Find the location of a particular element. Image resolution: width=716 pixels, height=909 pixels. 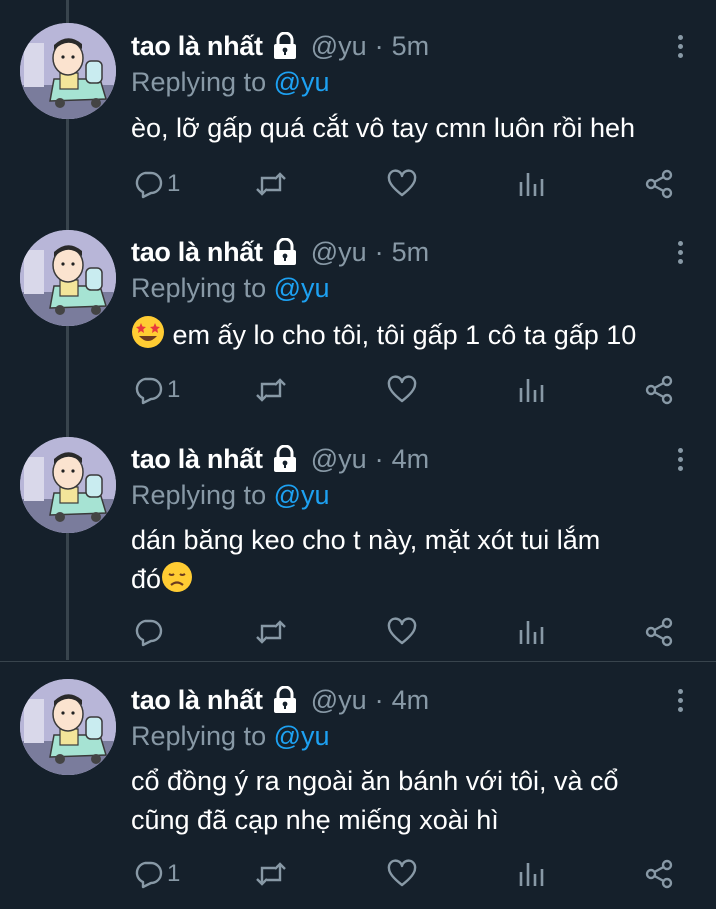

disappointed-face-emoji is located at coordinates (177, 582).